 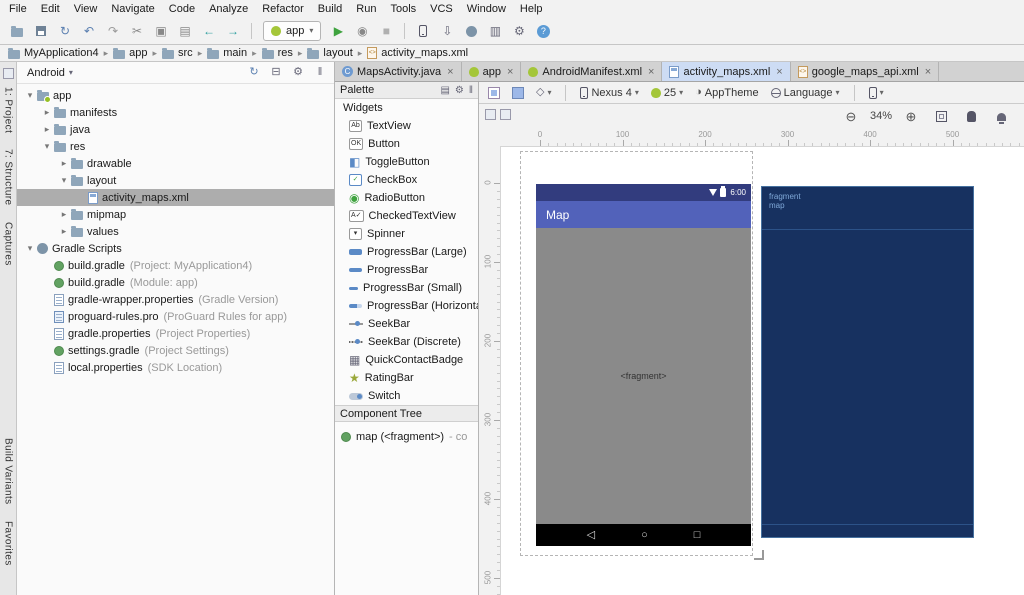 What do you see at coordinates (398, 71) in the screenshot?
I see `editor-tab: MapsActivity.java ×` at bounding box center [398, 71].